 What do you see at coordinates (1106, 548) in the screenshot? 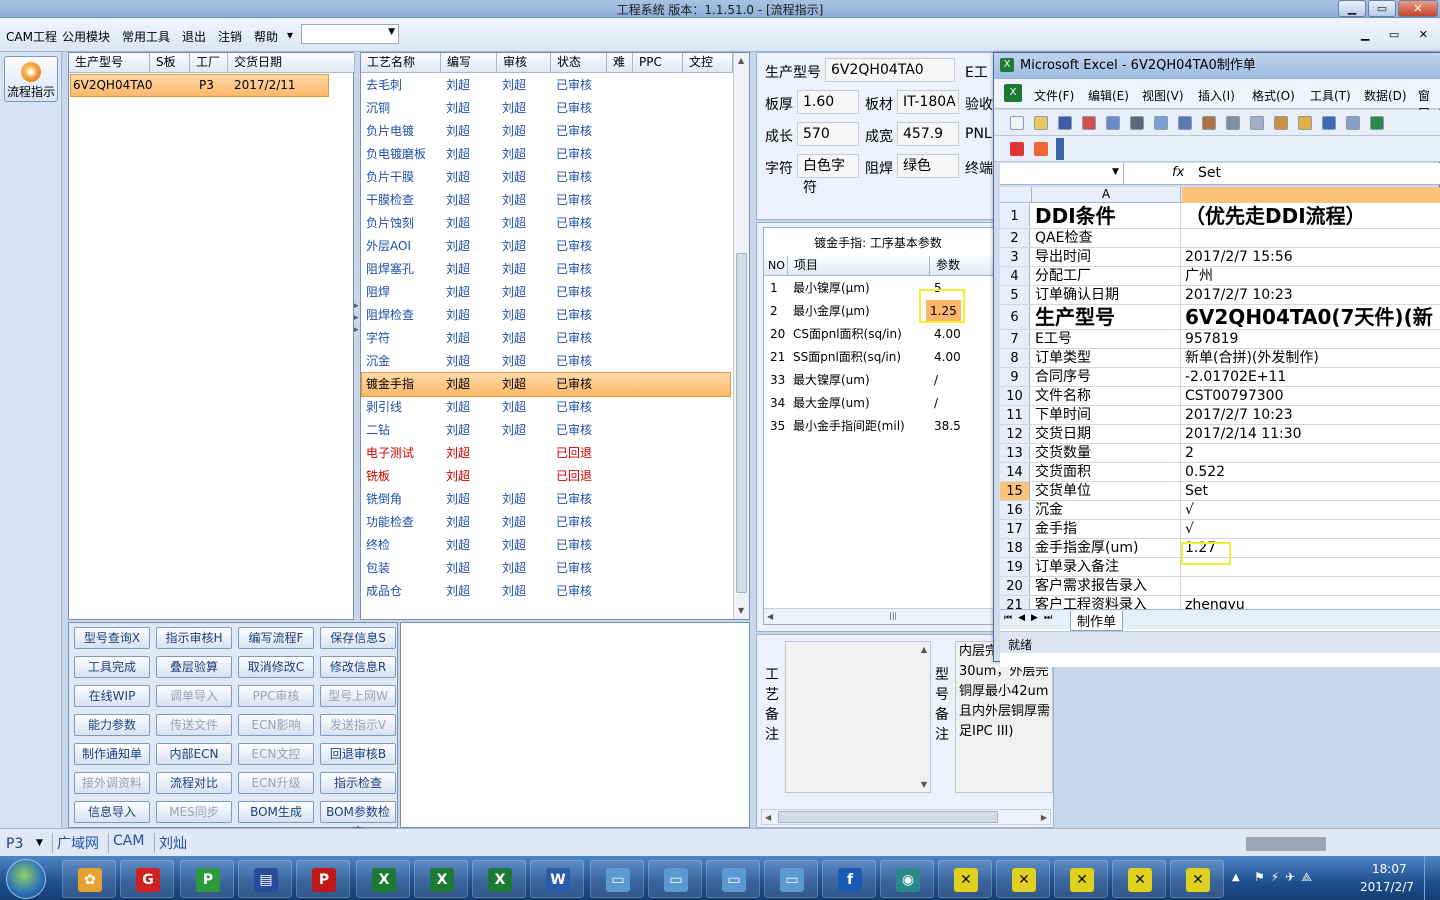
I see `cell-a: 金手指金厚(um)` at bounding box center [1106, 548].